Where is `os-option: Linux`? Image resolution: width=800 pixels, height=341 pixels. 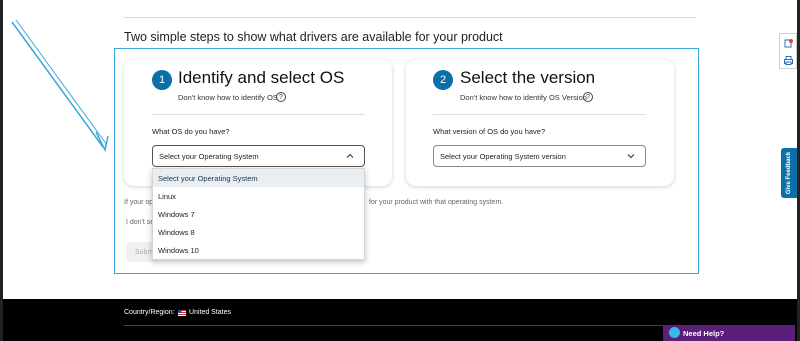
os-option: Linux is located at coordinates (258, 196).